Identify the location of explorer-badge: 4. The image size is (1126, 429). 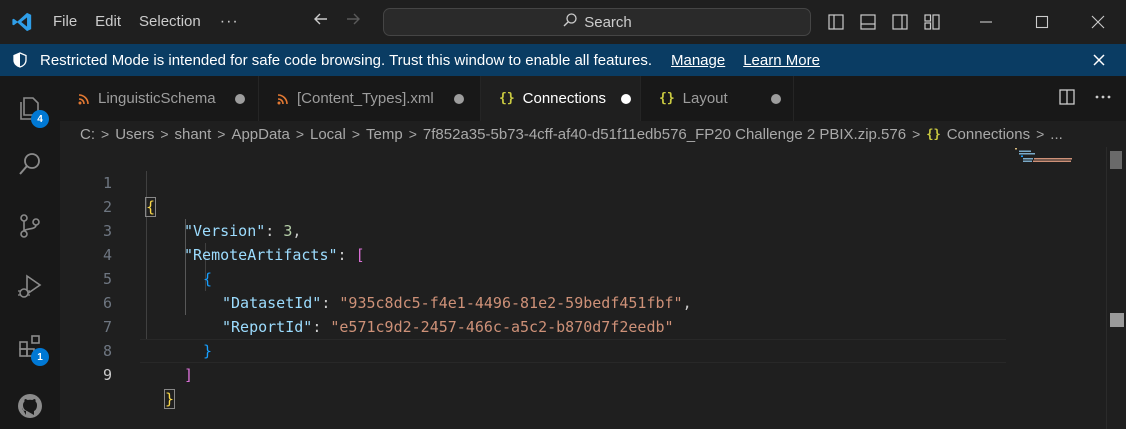
(40, 119).